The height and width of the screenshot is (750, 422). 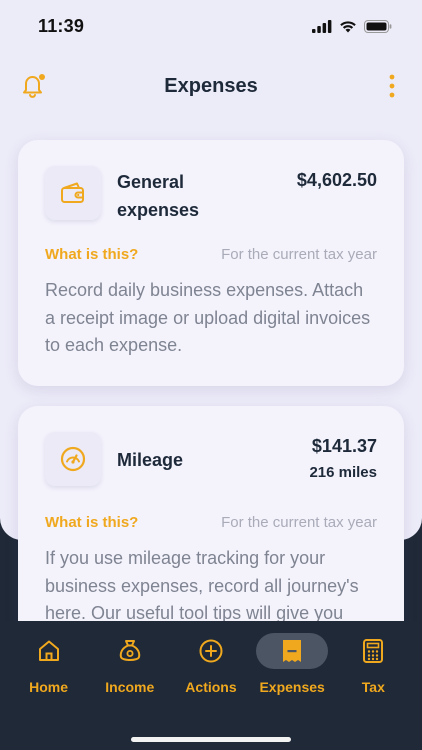 I want to click on home-indicator, so click(x=211, y=739).